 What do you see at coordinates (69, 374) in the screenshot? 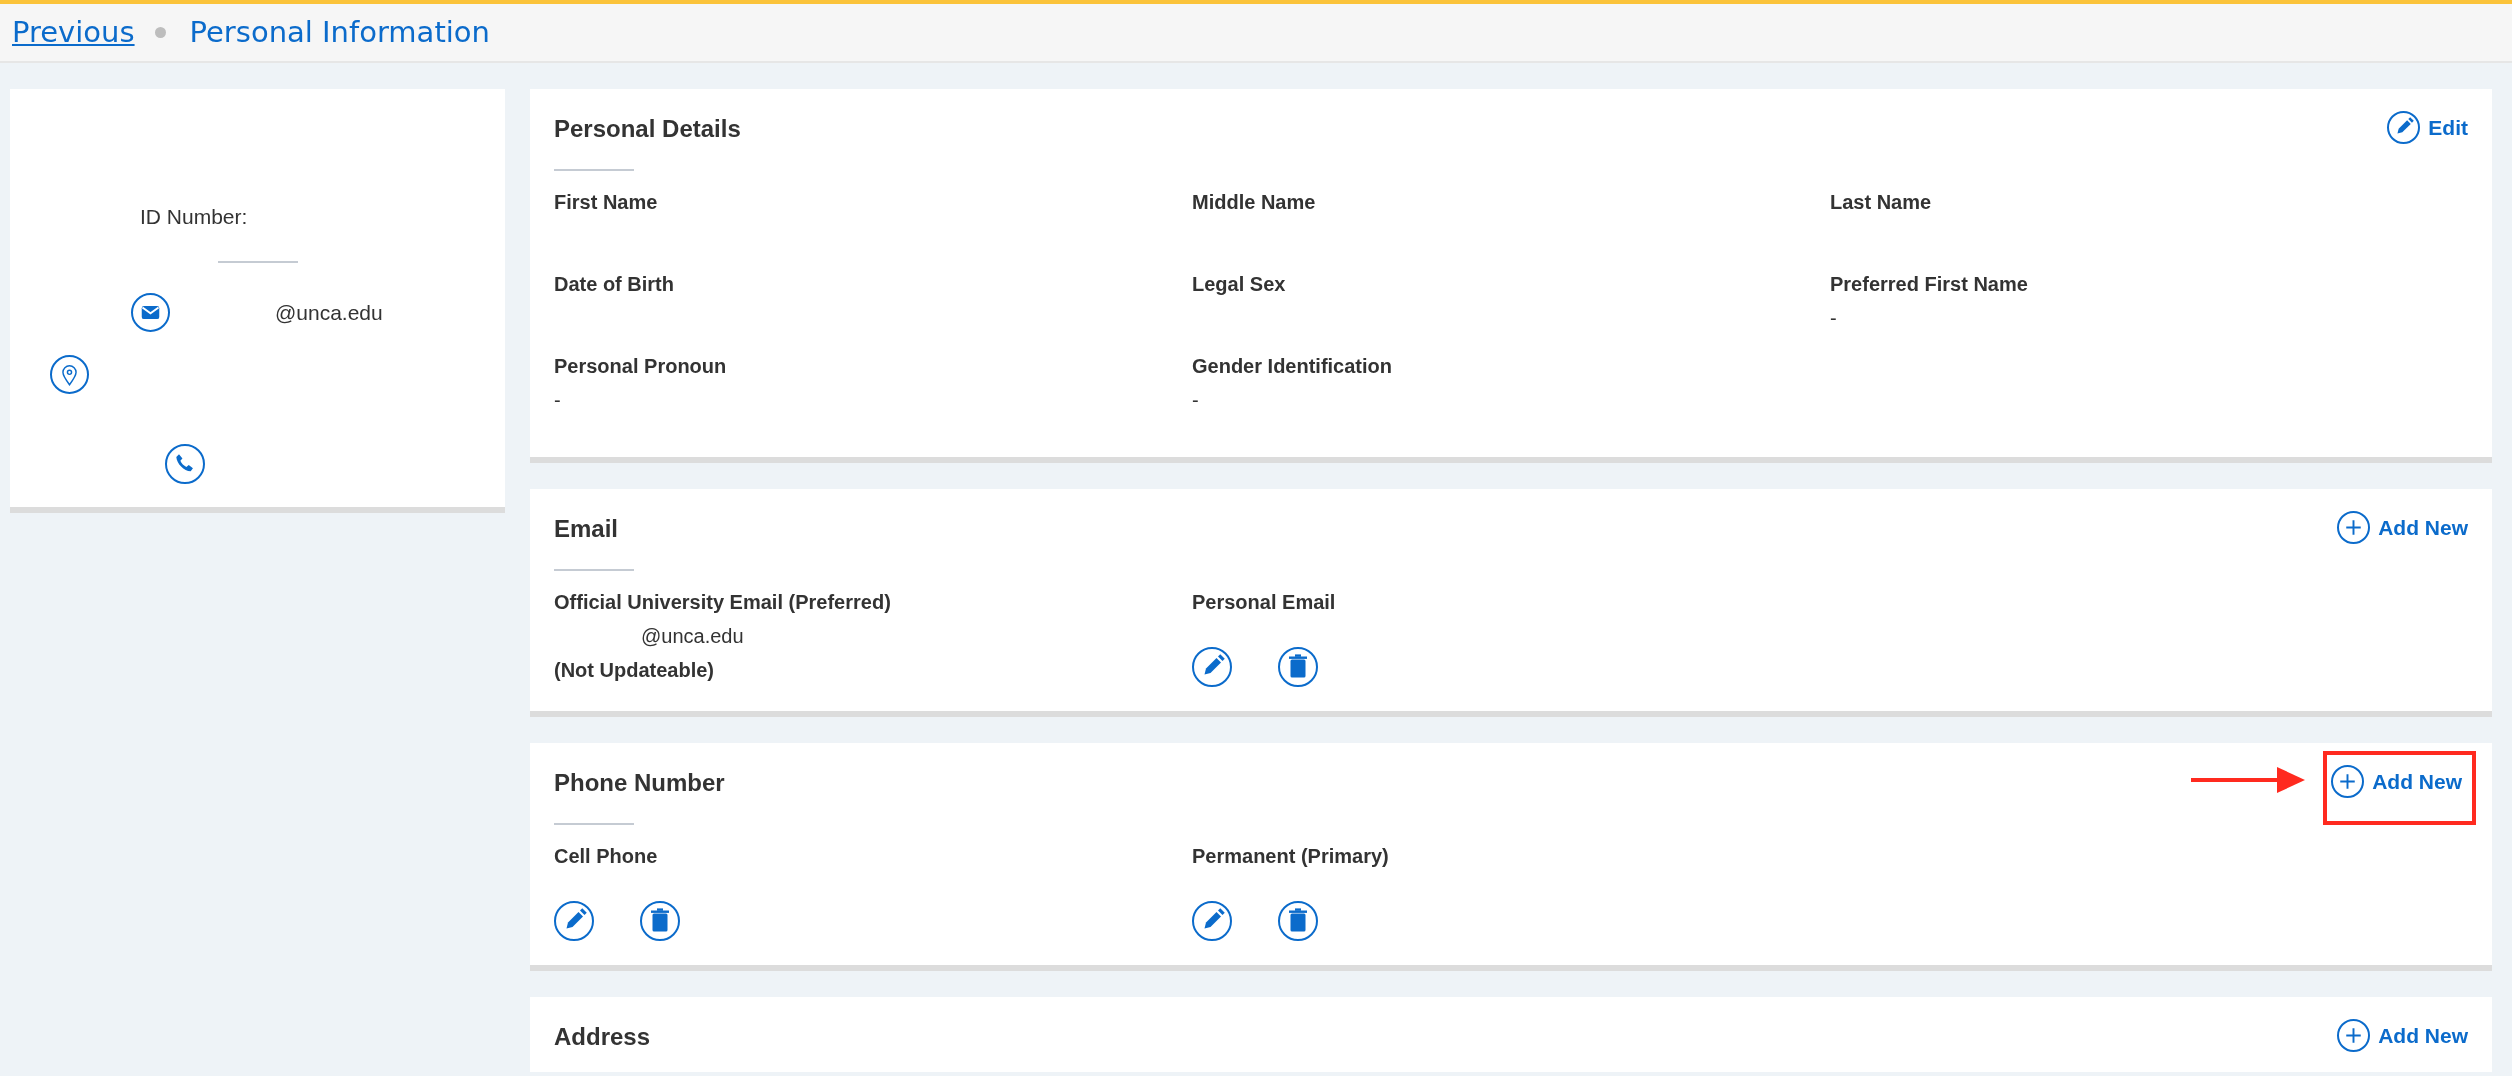
I see `location-pin-icon` at bounding box center [69, 374].